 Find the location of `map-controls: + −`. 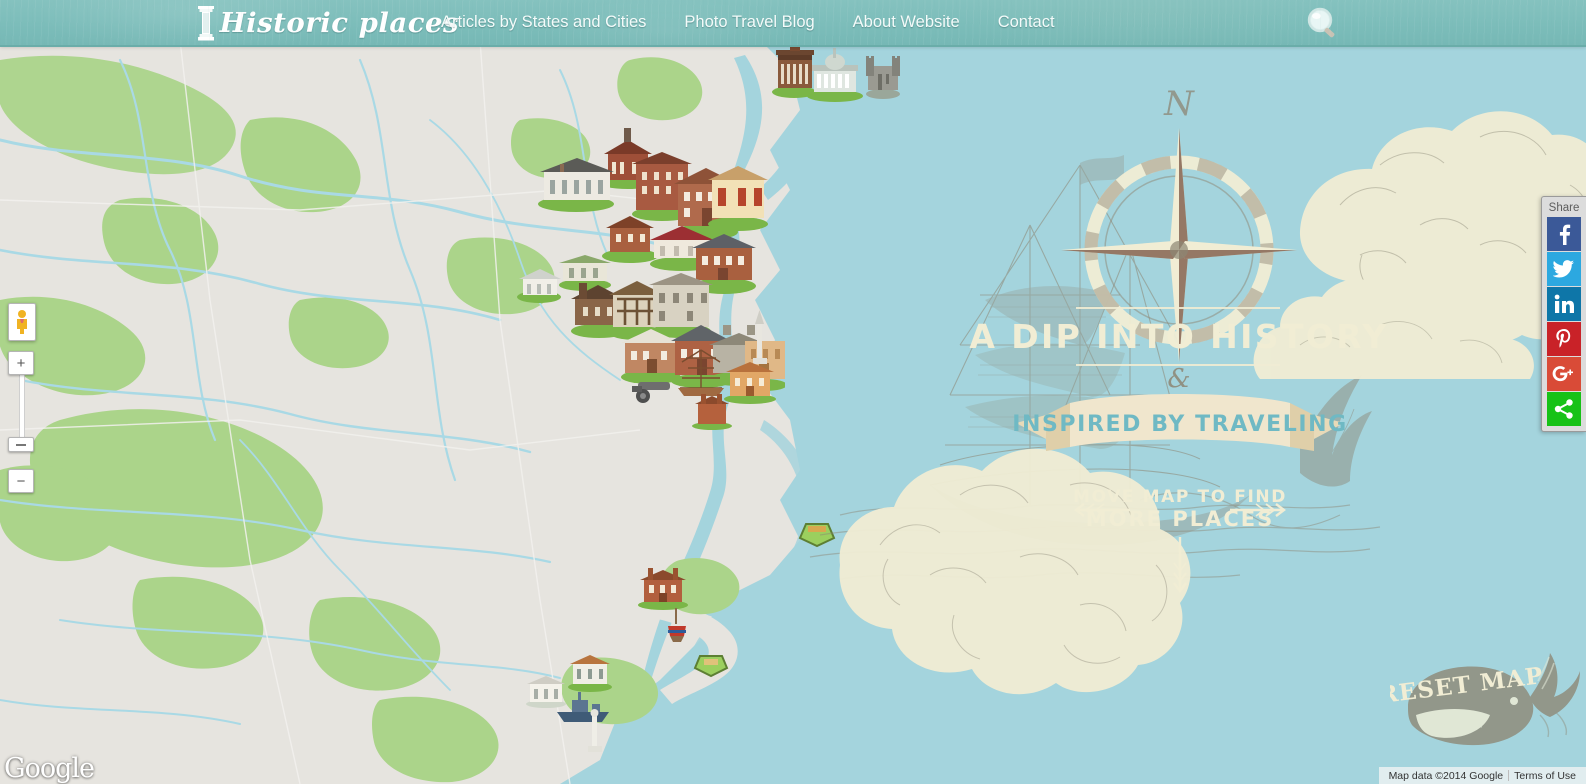

map-controls: + − is located at coordinates (22, 398).